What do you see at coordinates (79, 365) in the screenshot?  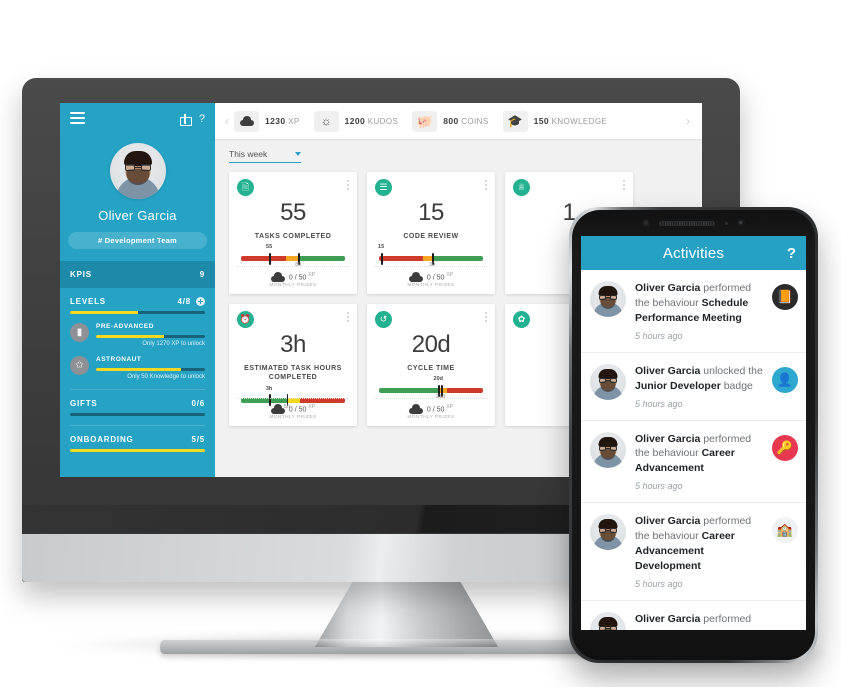 I see `rocket-icon: ✩` at bounding box center [79, 365].